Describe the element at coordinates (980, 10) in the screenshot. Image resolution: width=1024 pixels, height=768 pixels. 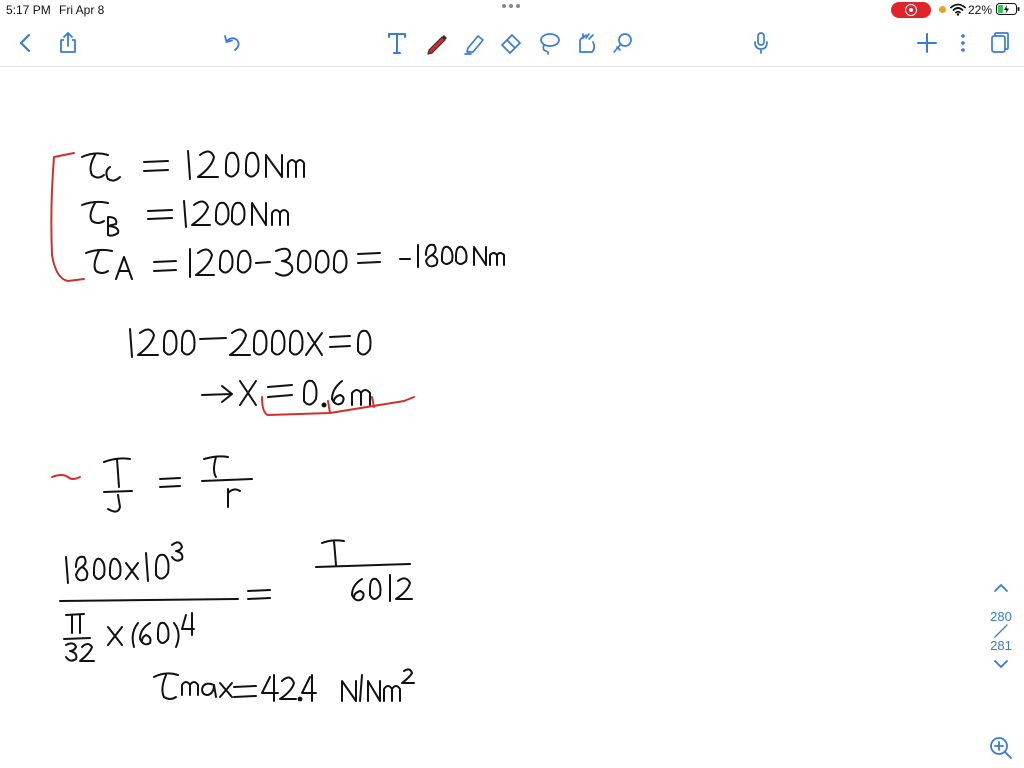
I see `battery-percent: 22%` at that location.